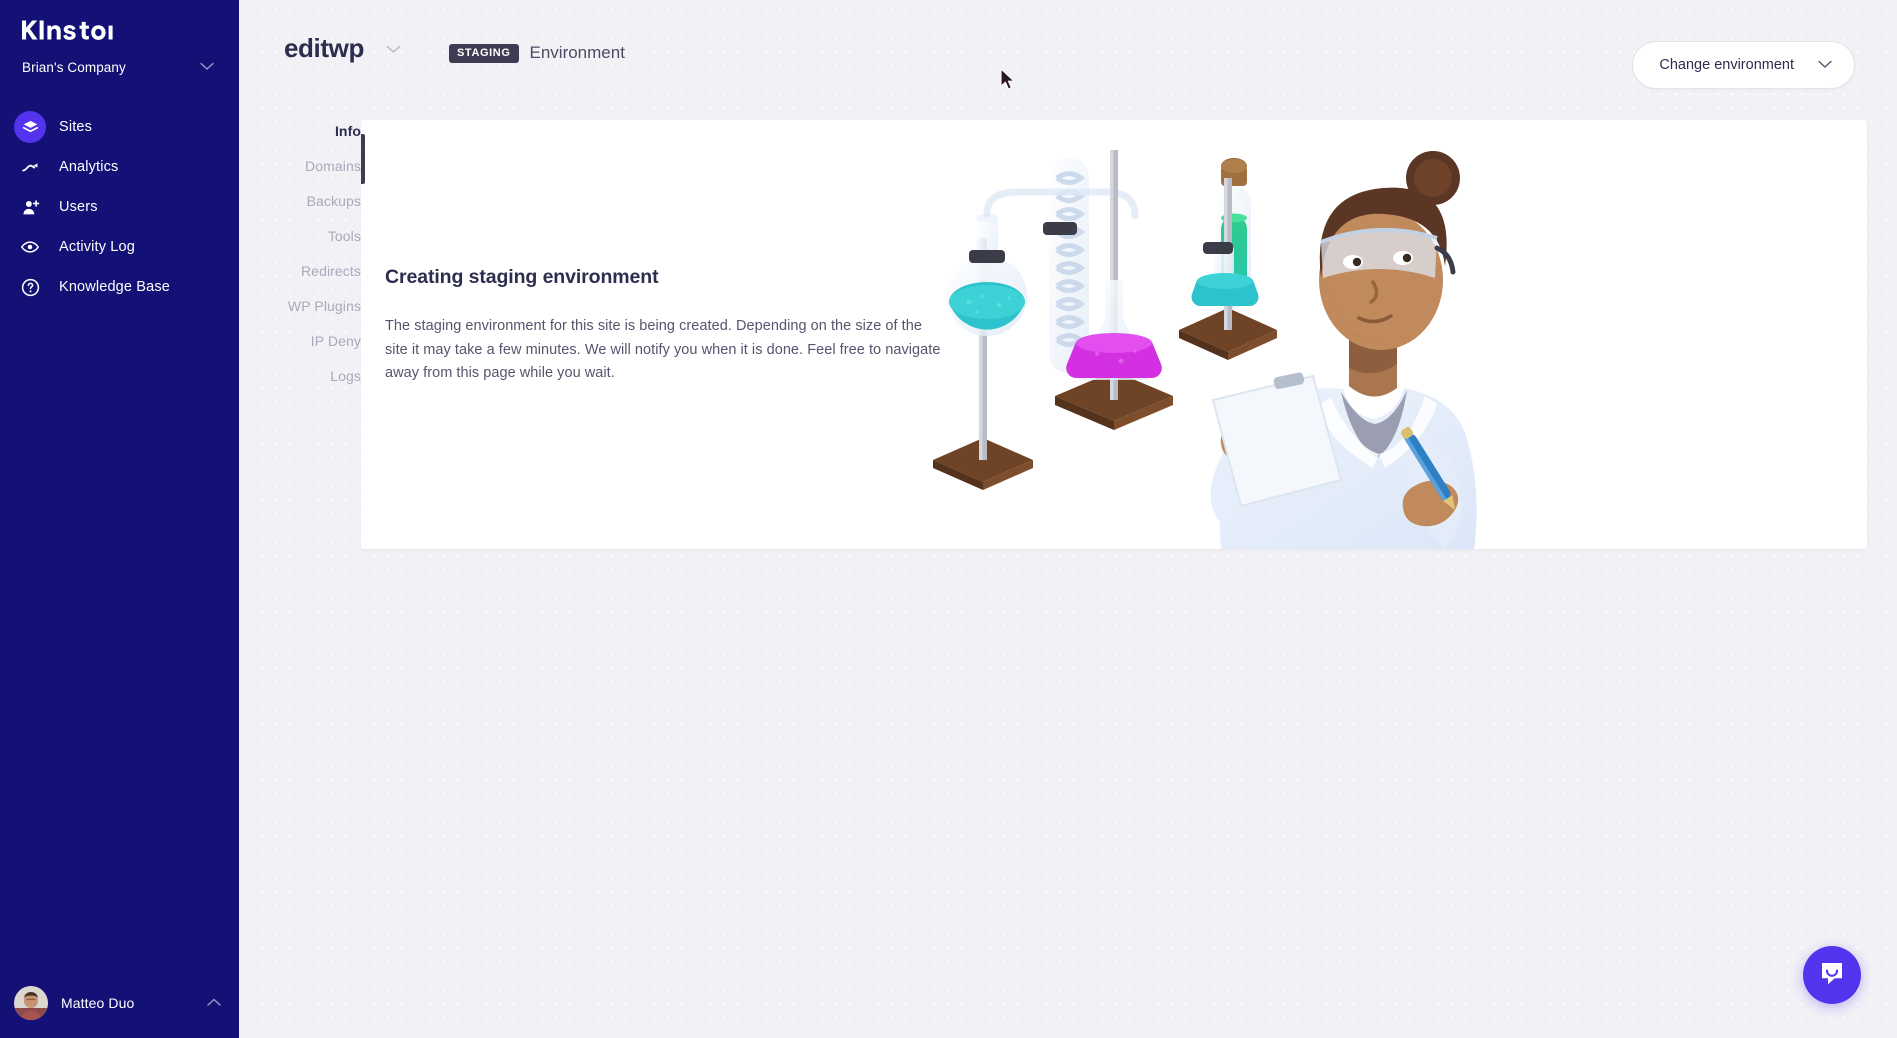 This screenshot has height=1038, width=1897. I want to click on sidebar-item-users: Users, so click(119, 207).